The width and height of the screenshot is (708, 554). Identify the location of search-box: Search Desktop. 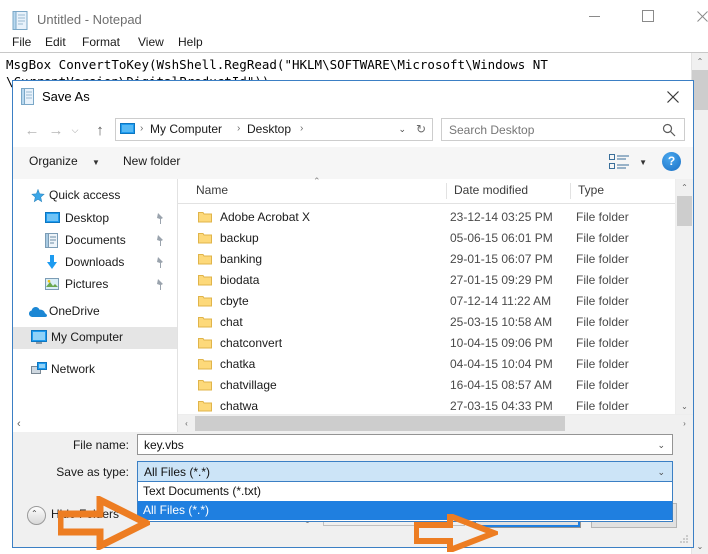
(563, 129).